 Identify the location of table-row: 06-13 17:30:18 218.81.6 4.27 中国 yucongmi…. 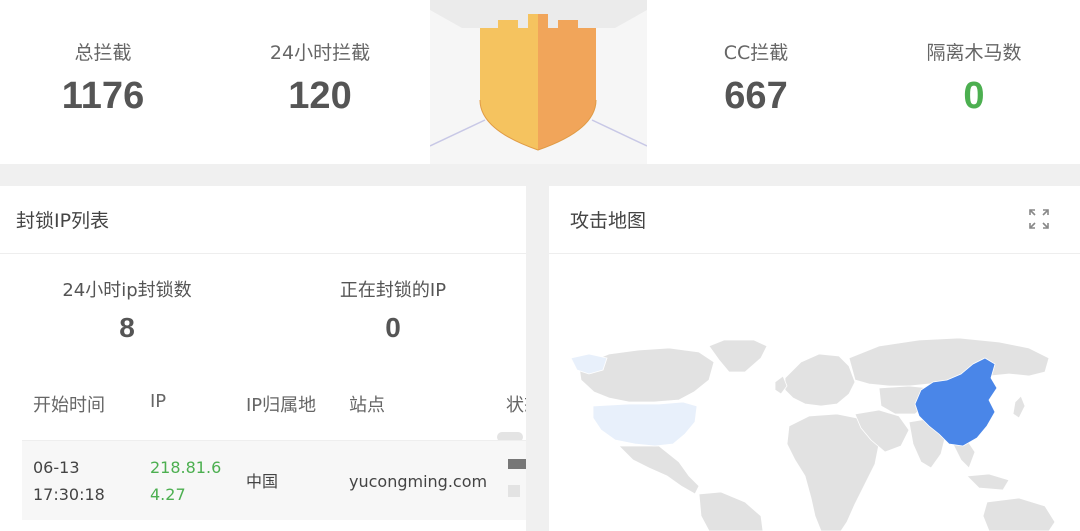
(274, 480).